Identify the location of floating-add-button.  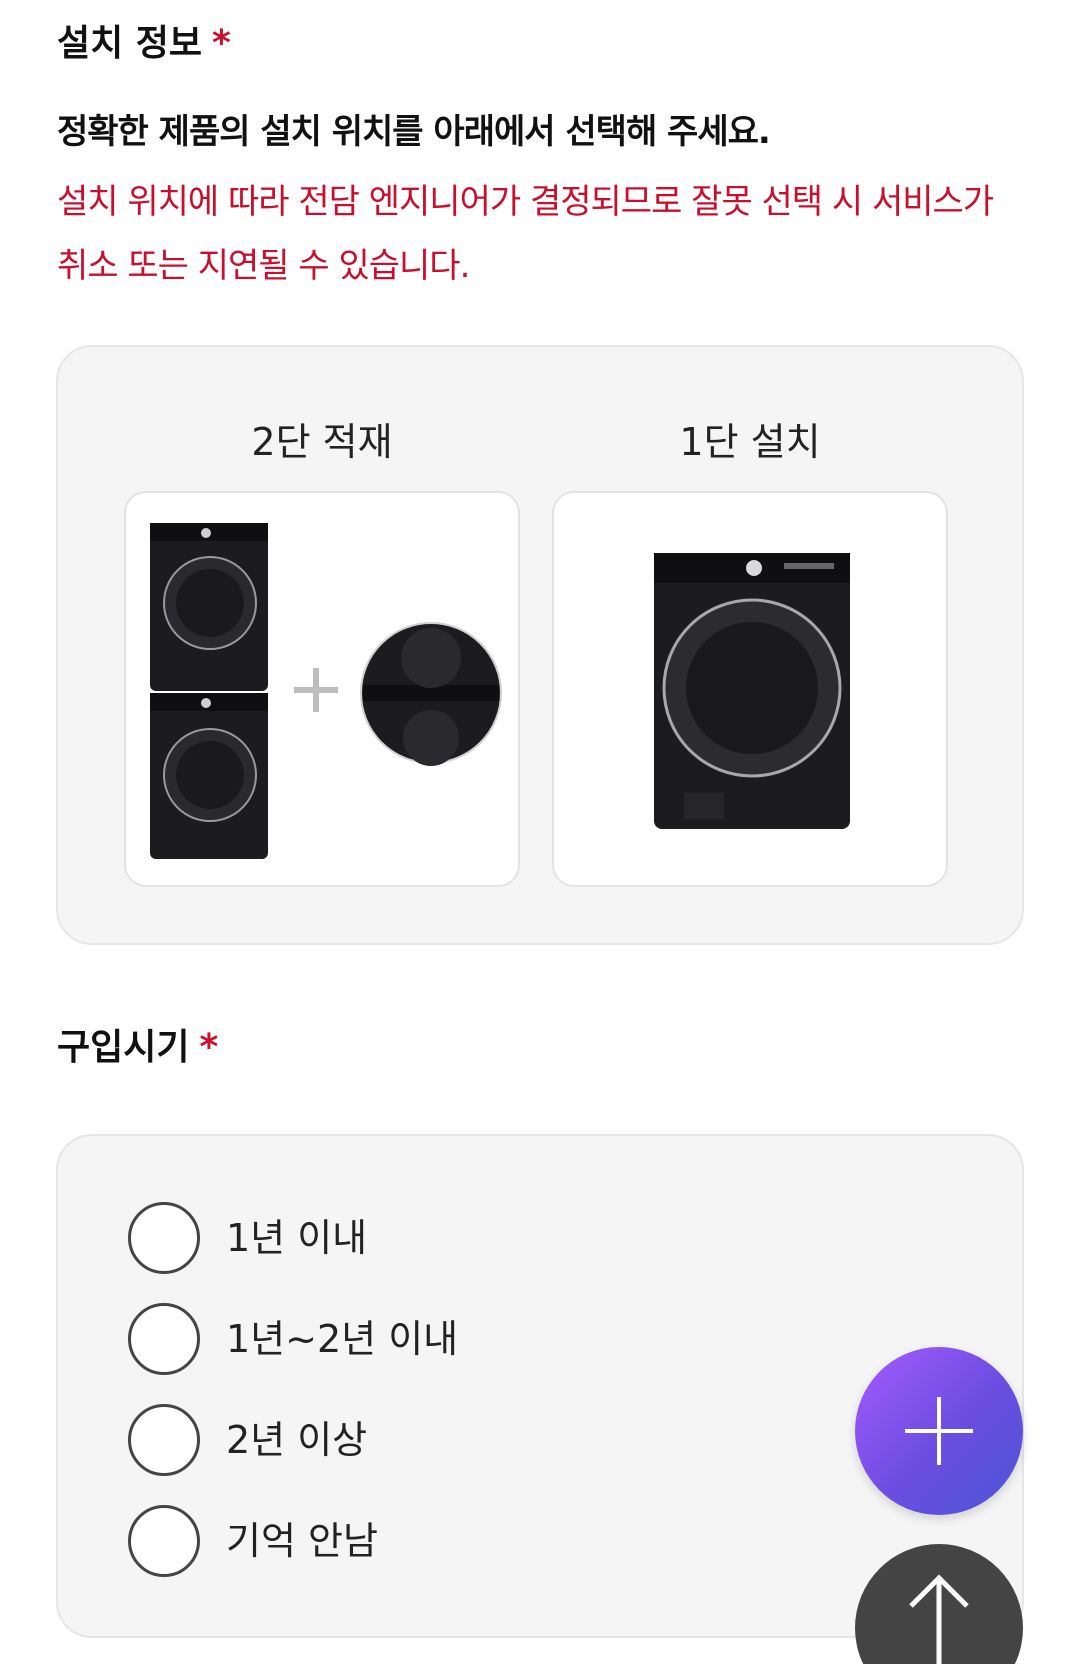
(939, 1431).